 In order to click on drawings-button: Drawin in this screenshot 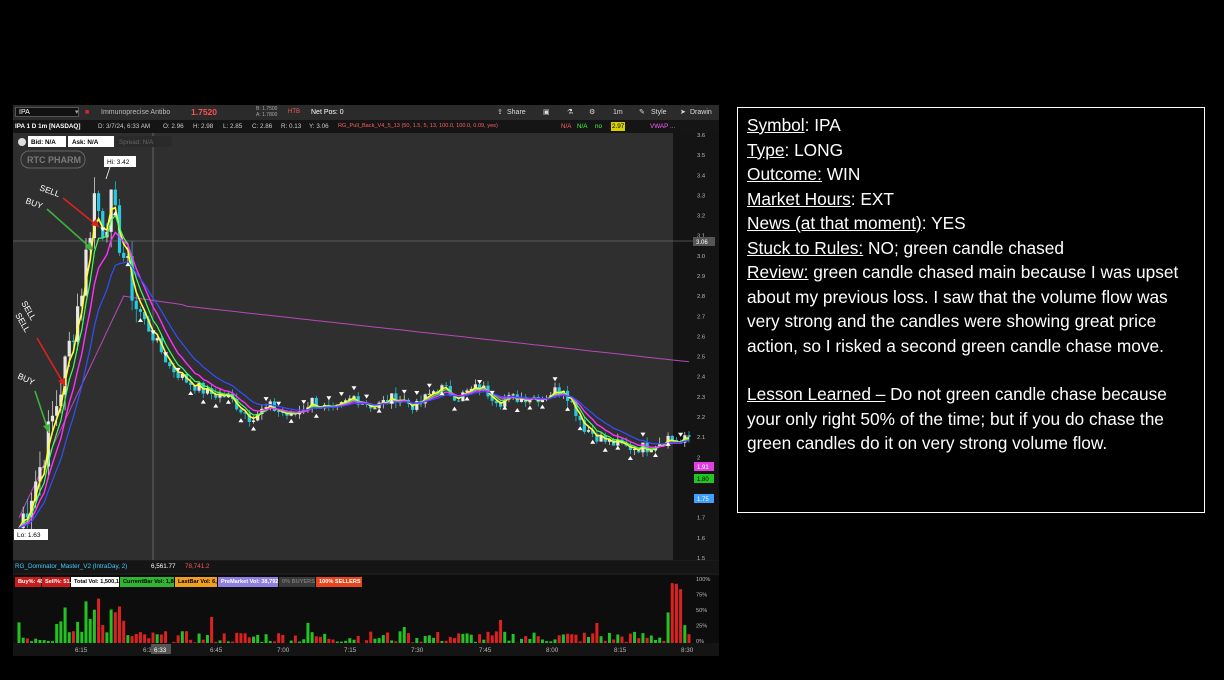, I will do `click(701, 112)`.